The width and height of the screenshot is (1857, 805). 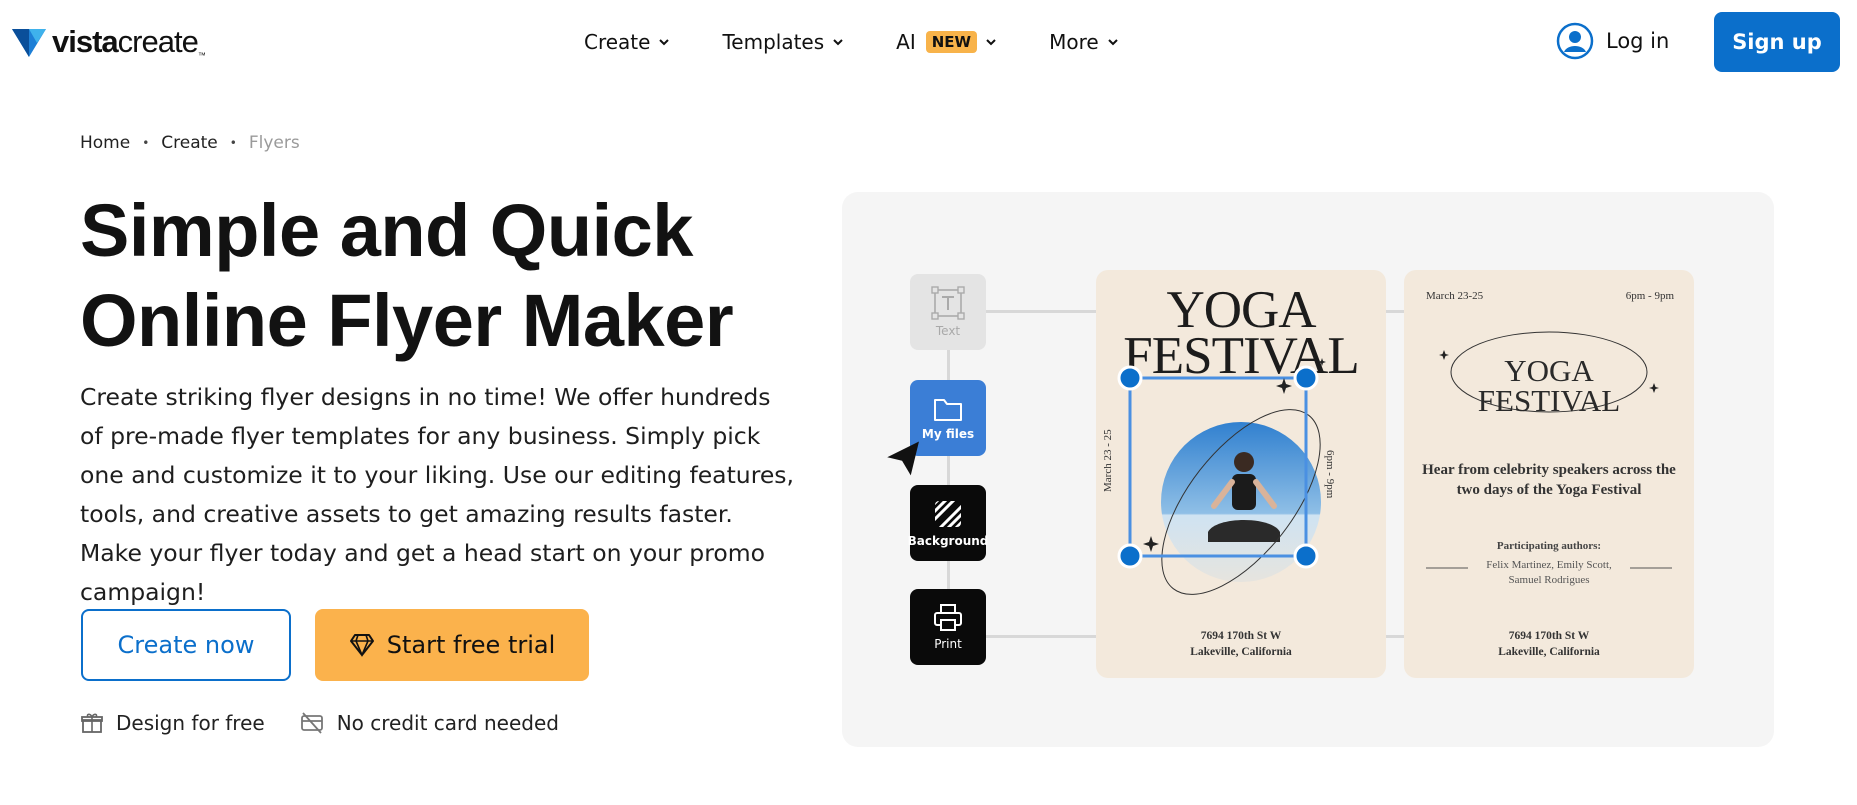 What do you see at coordinates (951, 42) in the screenshot?
I see `new-badge: NEW` at bounding box center [951, 42].